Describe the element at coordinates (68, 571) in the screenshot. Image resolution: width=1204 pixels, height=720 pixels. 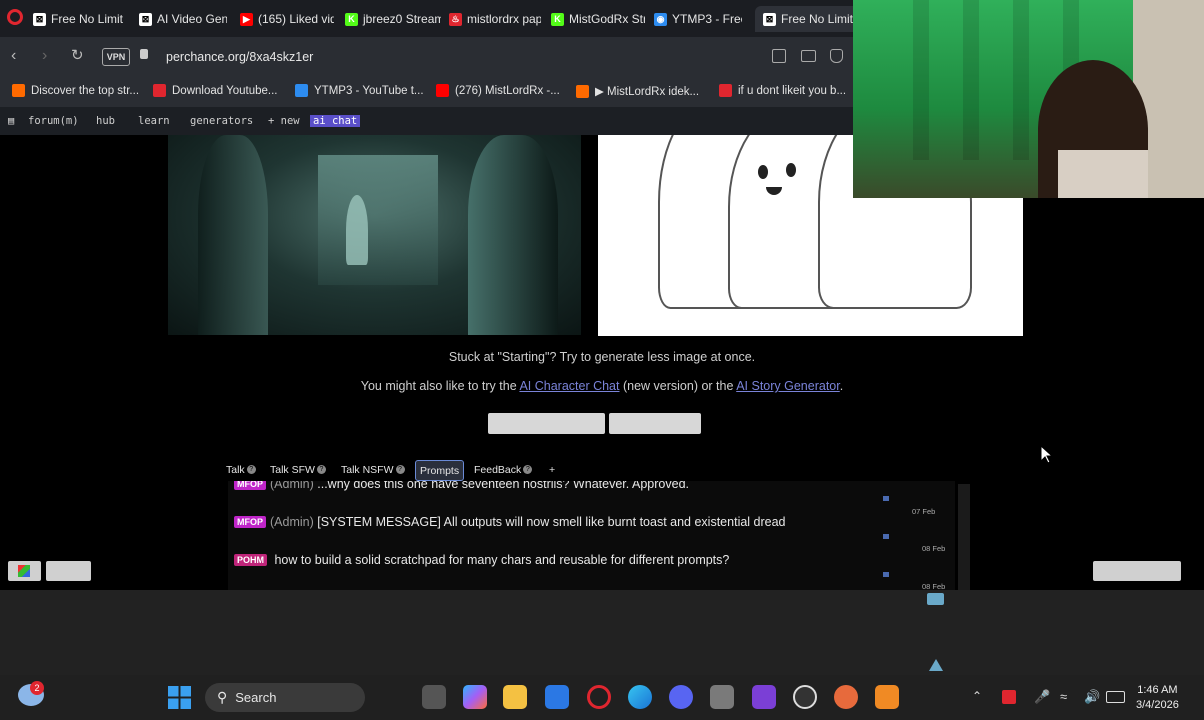
I see `chat-input-button` at that location.